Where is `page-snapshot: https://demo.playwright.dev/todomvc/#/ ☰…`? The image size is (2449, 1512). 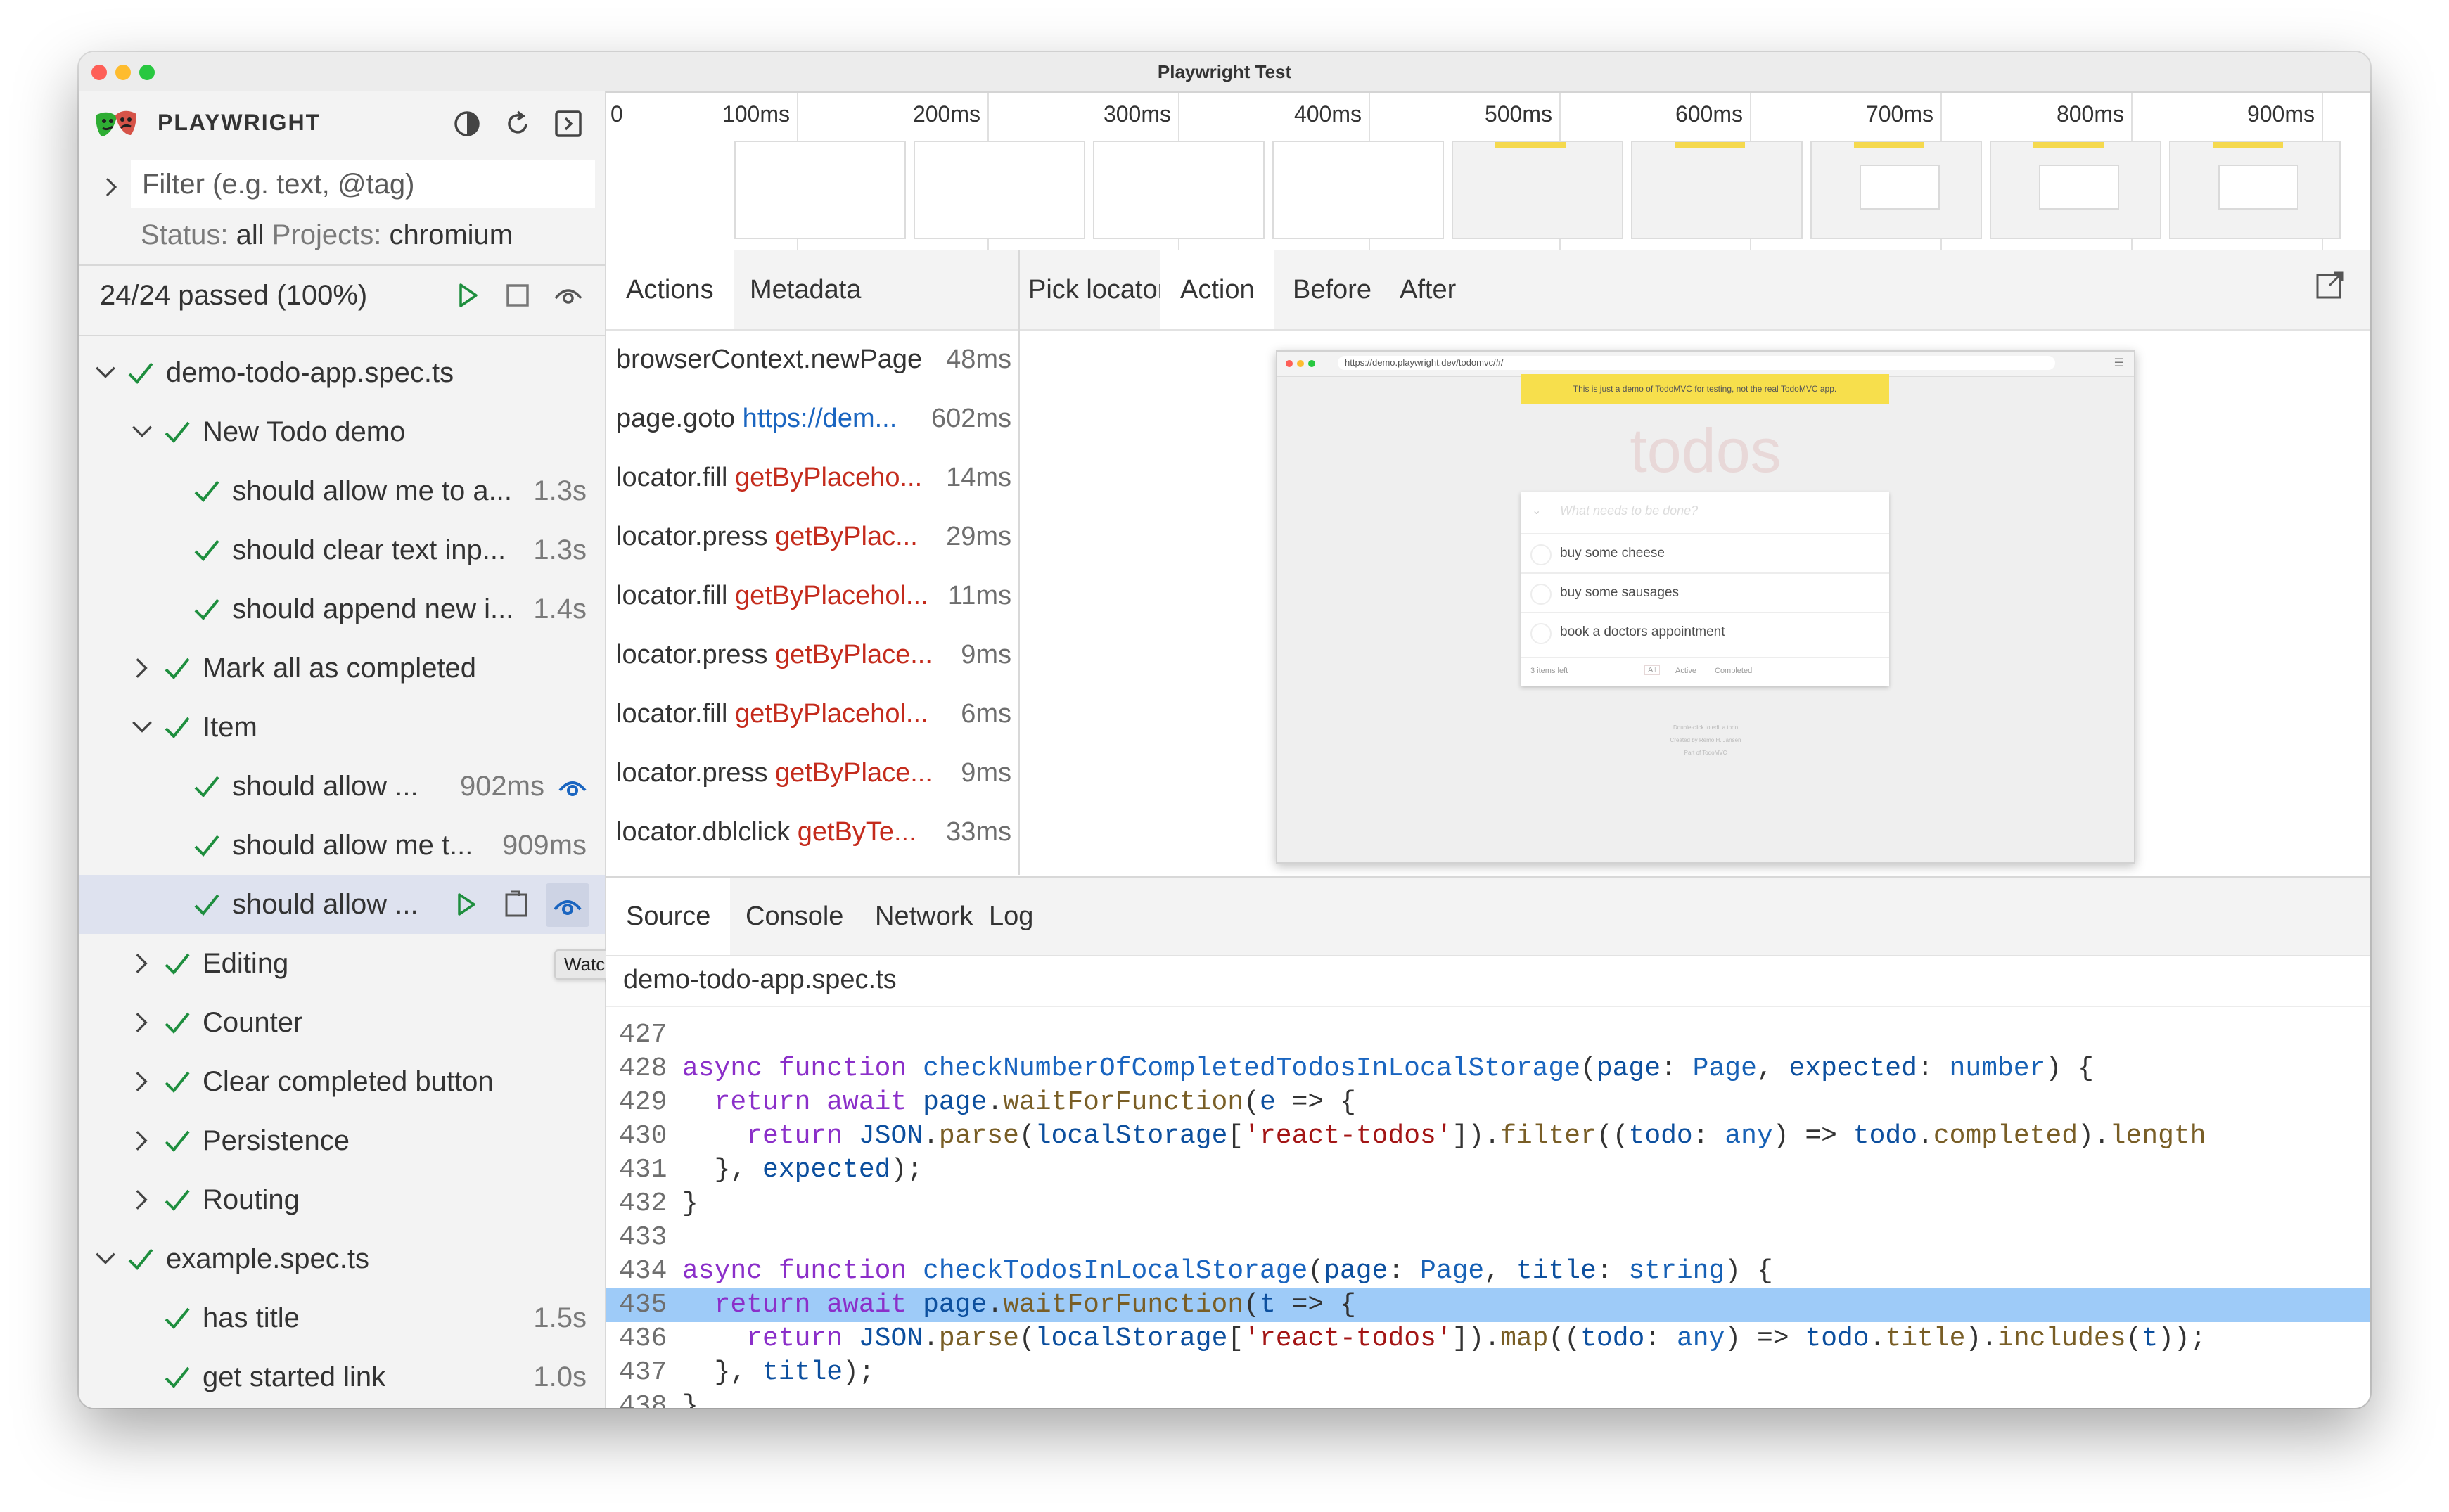
page-snapshot: https://demo.playwright.dev/todomvc/#/ ☰… is located at coordinates (1706, 607).